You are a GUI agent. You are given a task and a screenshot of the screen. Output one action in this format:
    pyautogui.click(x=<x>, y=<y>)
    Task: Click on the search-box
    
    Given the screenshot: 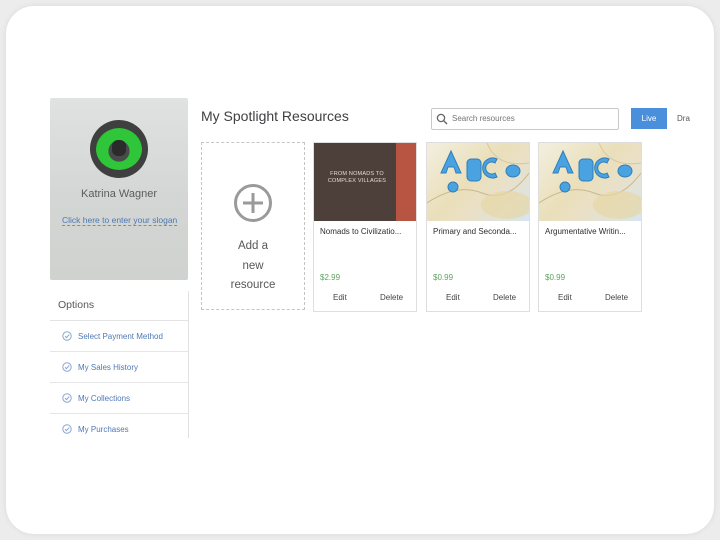 What is the action you would take?
    pyautogui.click(x=525, y=119)
    